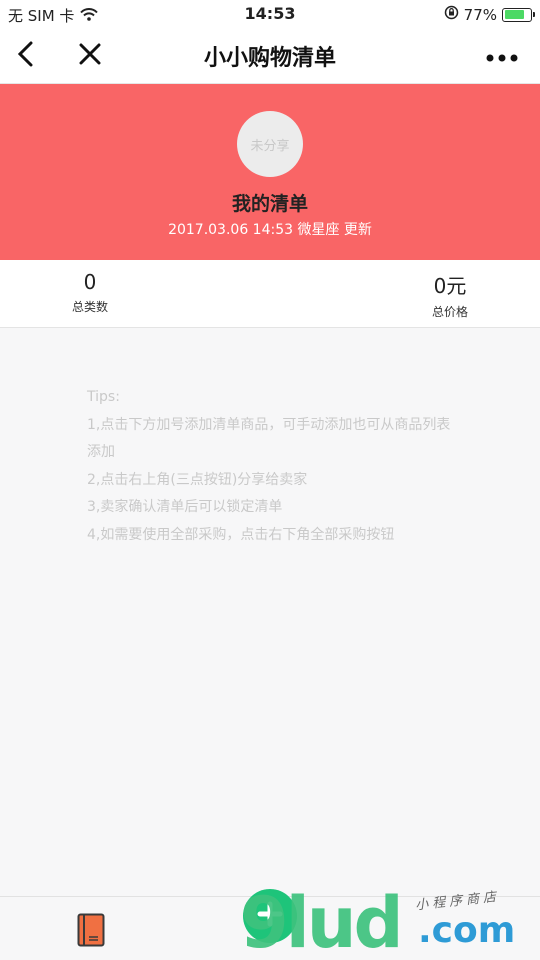 The height and width of the screenshot is (960, 540). Describe the element at coordinates (270, 14) in the screenshot. I see `status-bar: 无 SIM 卡 14:53 77%` at that location.